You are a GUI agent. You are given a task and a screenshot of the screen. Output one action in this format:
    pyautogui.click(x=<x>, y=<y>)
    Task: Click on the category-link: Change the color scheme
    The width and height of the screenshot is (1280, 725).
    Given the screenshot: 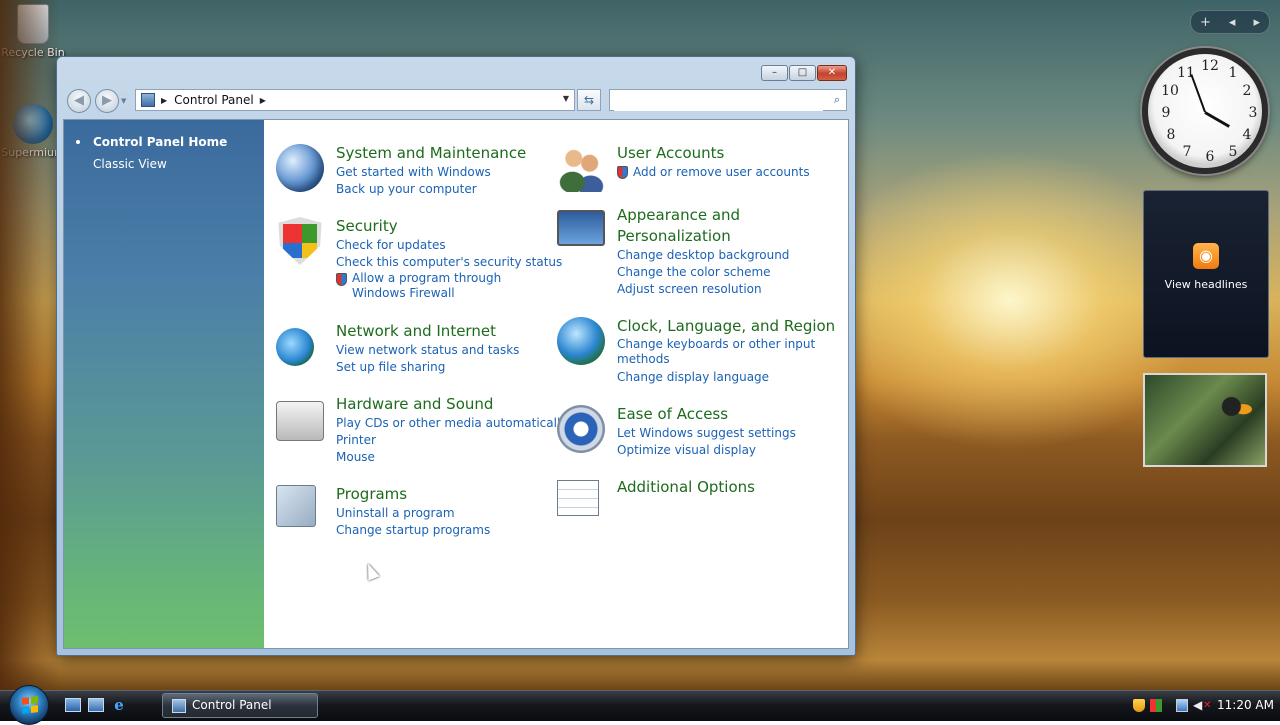 What is the action you would take?
    pyautogui.click(x=703, y=272)
    